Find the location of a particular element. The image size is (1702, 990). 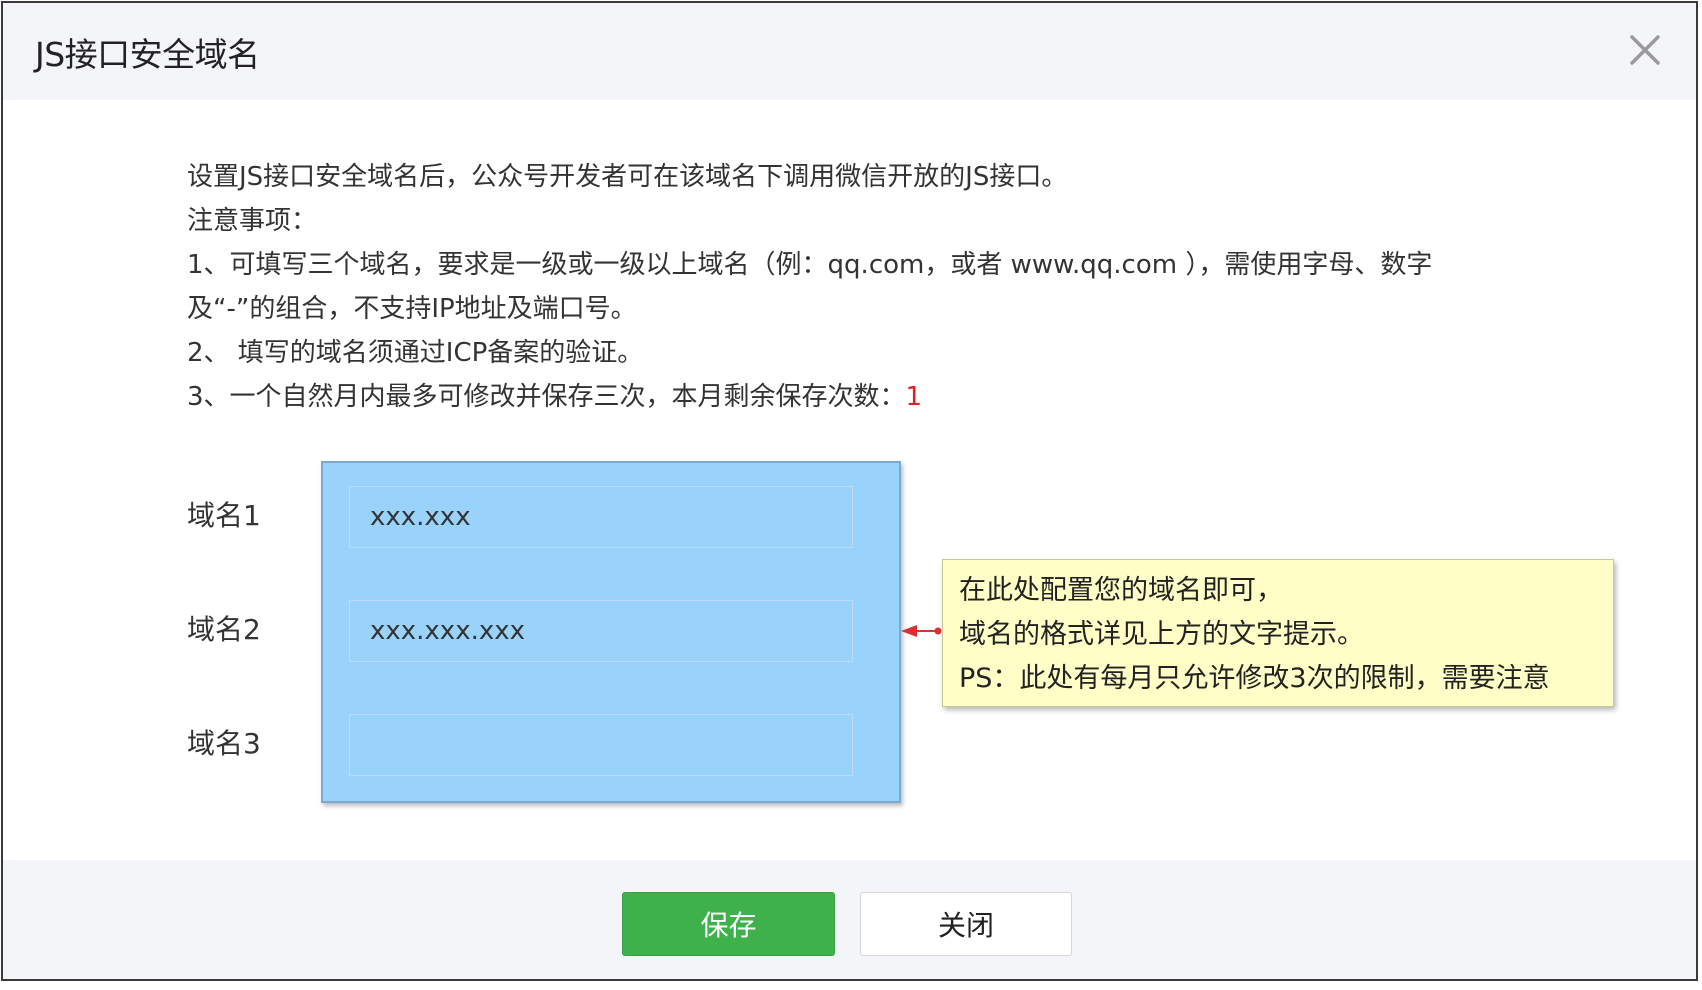

remaining-count: 1 is located at coordinates (914, 397).